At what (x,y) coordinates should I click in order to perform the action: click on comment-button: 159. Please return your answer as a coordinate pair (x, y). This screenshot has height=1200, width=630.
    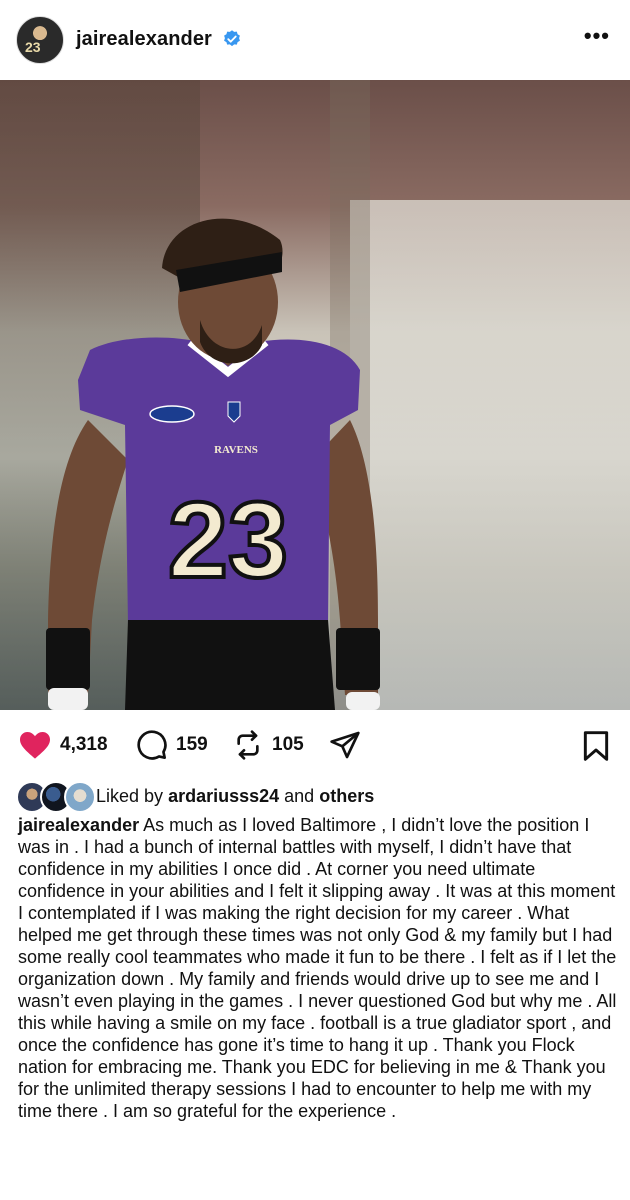
    Looking at the image, I should click on (172, 745).